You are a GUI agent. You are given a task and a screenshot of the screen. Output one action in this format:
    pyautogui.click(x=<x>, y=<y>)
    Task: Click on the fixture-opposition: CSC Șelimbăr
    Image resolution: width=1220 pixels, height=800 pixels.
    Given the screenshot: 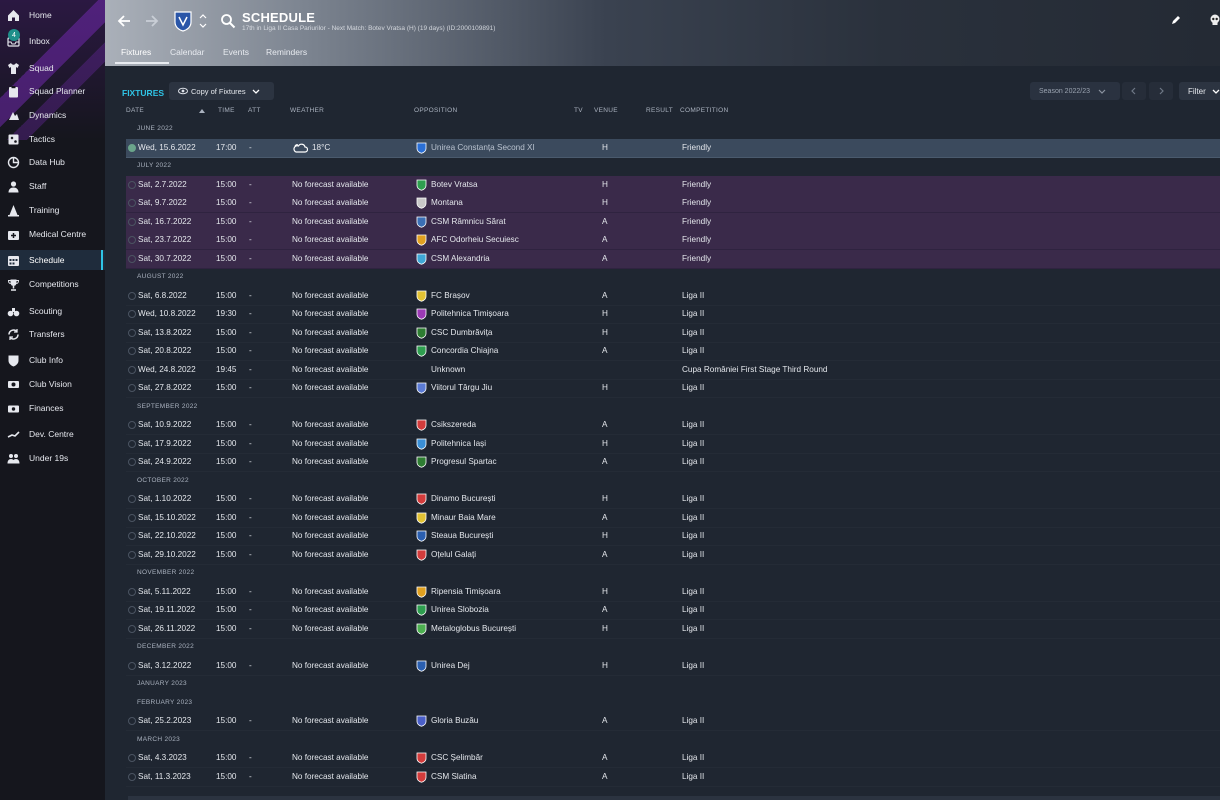 What is the action you would take?
    pyautogui.click(x=457, y=757)
    